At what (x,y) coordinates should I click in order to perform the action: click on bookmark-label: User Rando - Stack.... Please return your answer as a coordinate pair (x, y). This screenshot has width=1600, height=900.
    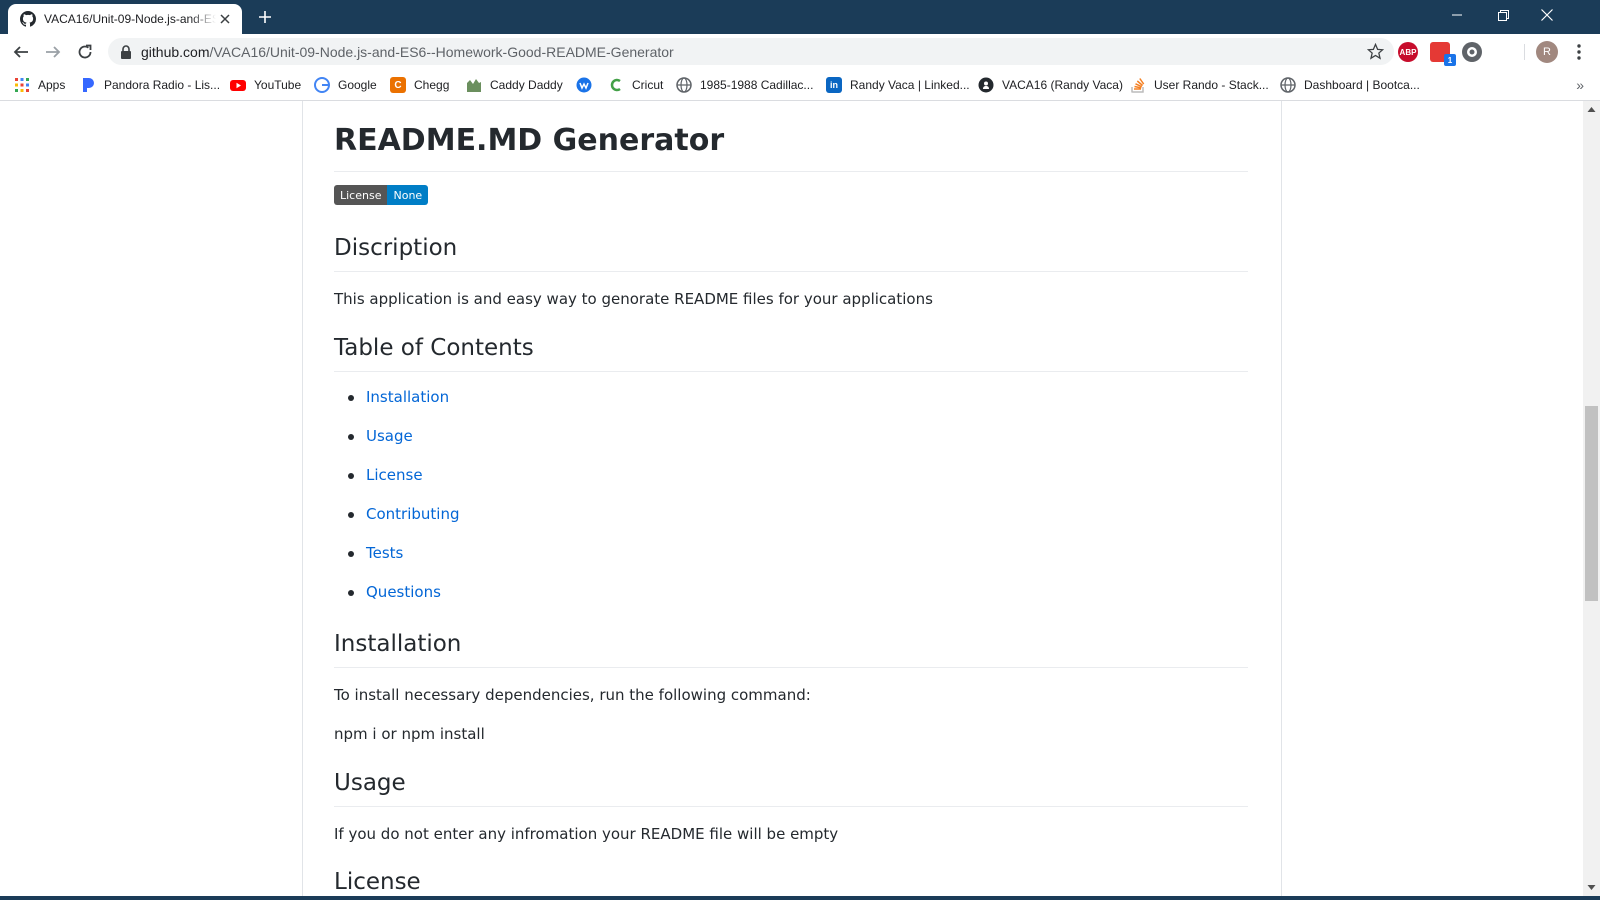
    Looking at the image, I should click on (1211, 85).